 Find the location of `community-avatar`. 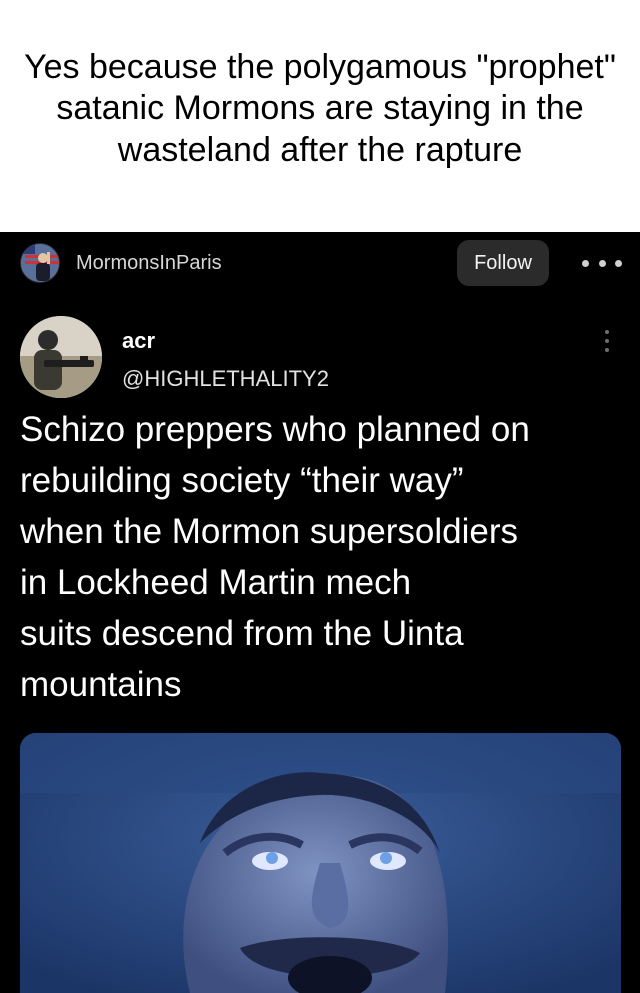

community-avatar is located at coordinates (40, 263).